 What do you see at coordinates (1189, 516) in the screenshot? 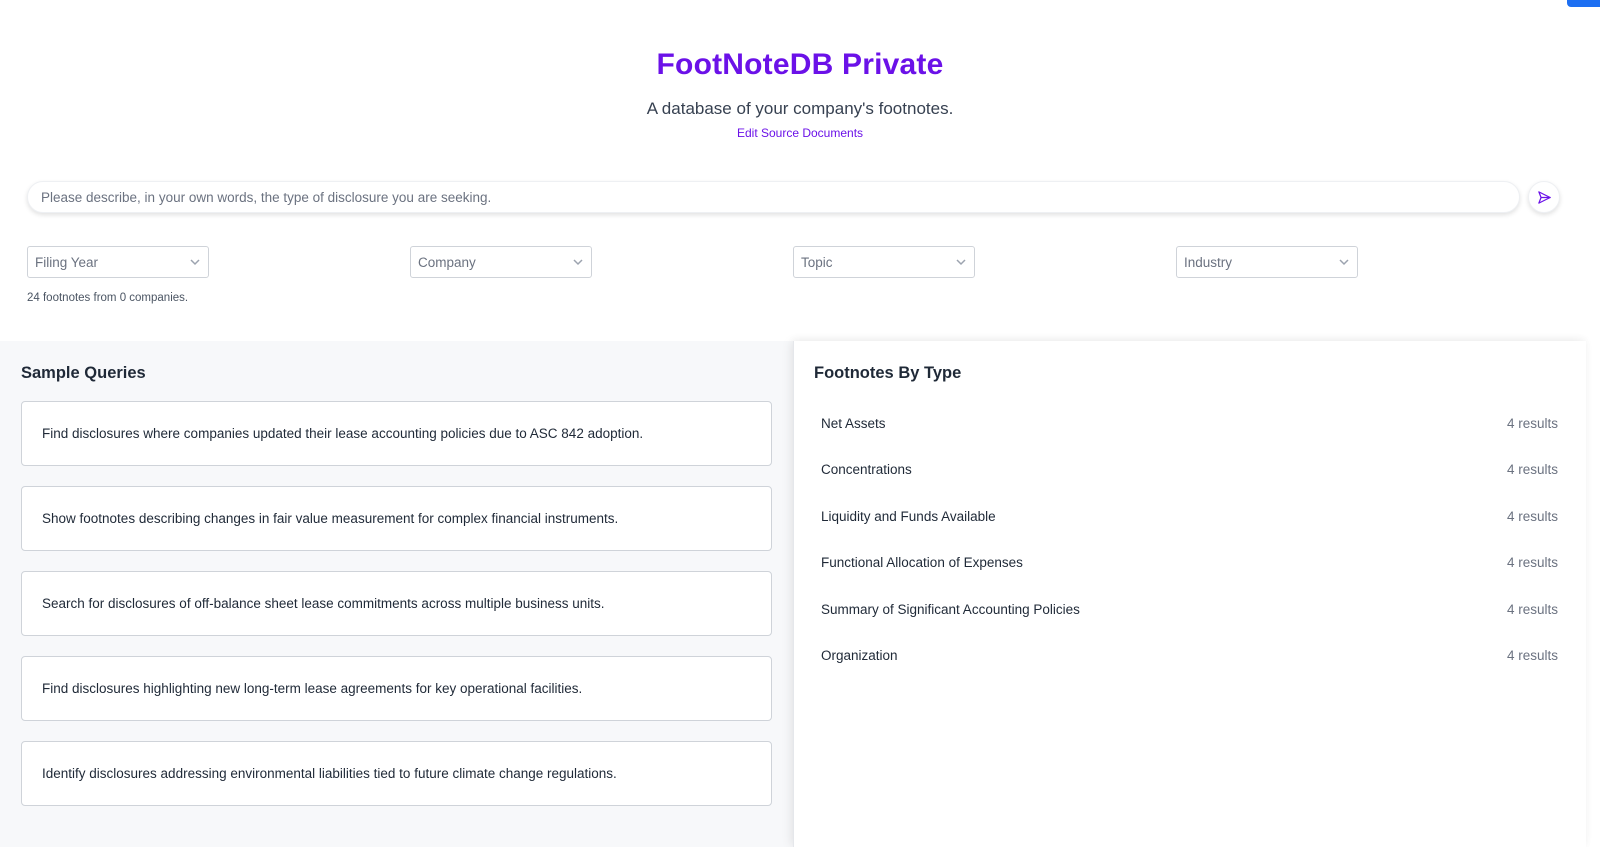
I see `footnote-type-row: Liquidity and Funds Available 4 results` at bounding box center [1189, 516].